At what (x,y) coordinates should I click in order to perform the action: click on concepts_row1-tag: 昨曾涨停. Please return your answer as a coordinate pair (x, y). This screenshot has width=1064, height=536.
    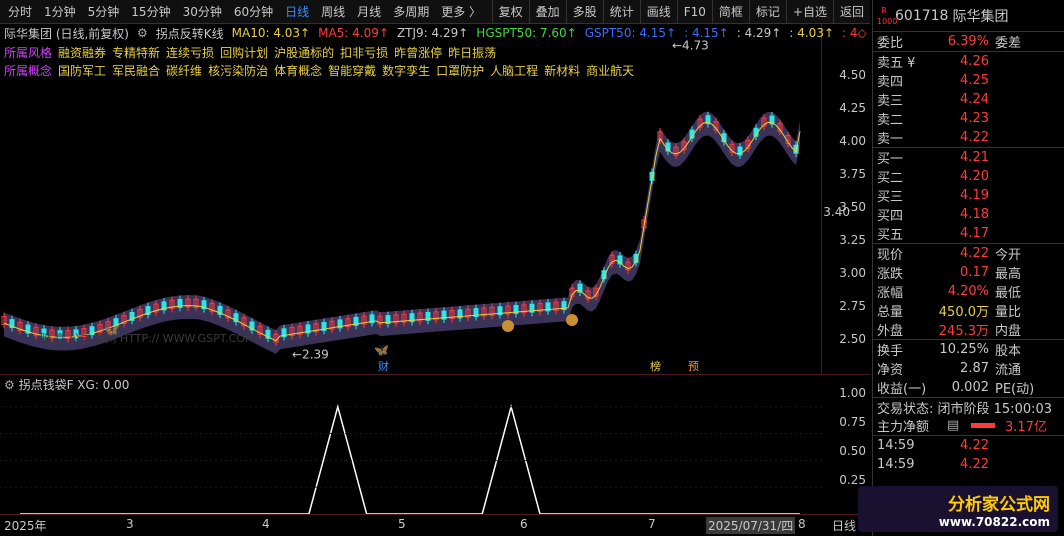
    Looking at the image, I should click on (418, 53).